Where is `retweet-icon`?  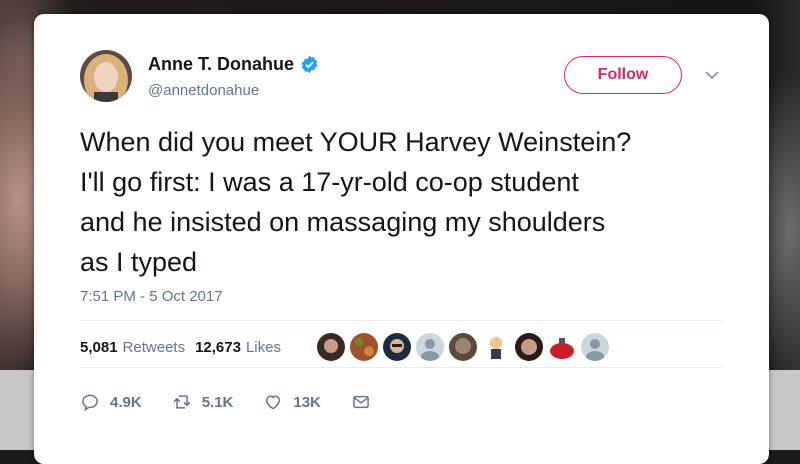 retweet-icon is located at coordinates (181, 402).